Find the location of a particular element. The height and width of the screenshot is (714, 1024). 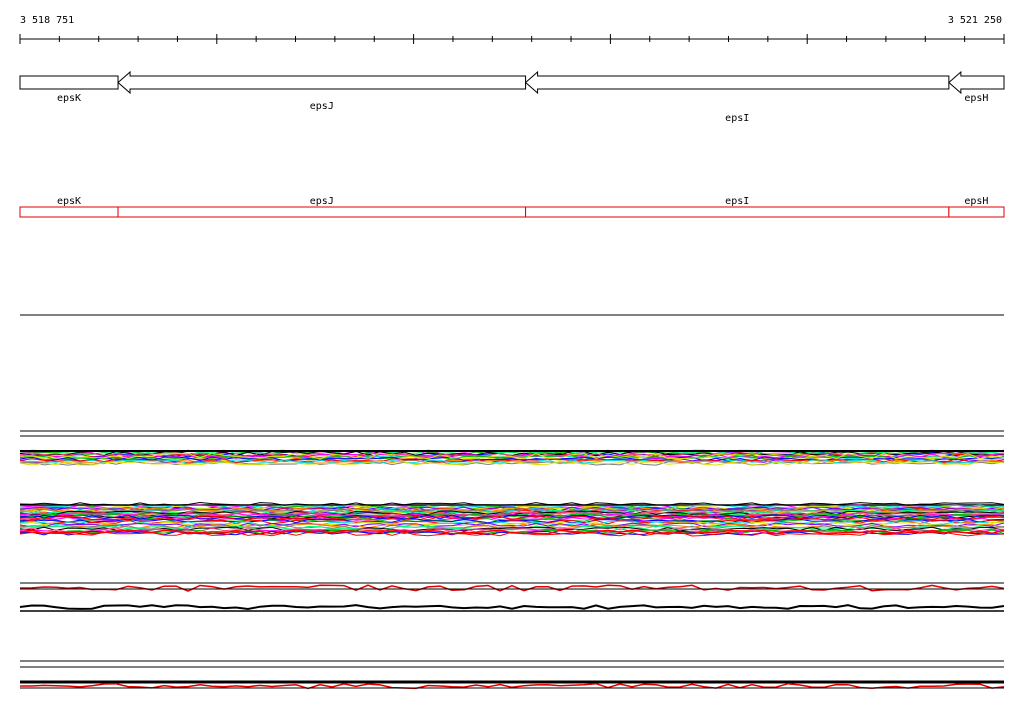

gene-label: epsJ is located at coordinates (322, 106).